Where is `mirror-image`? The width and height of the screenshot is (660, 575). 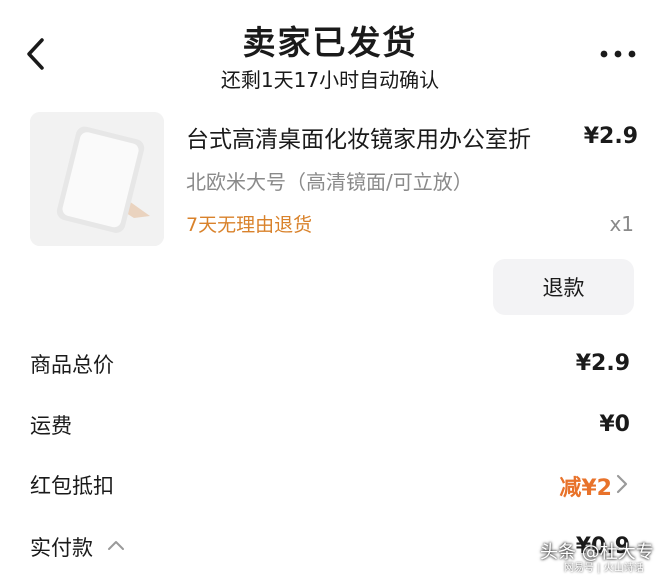
mirror-image is located at coordinates (97, 179).